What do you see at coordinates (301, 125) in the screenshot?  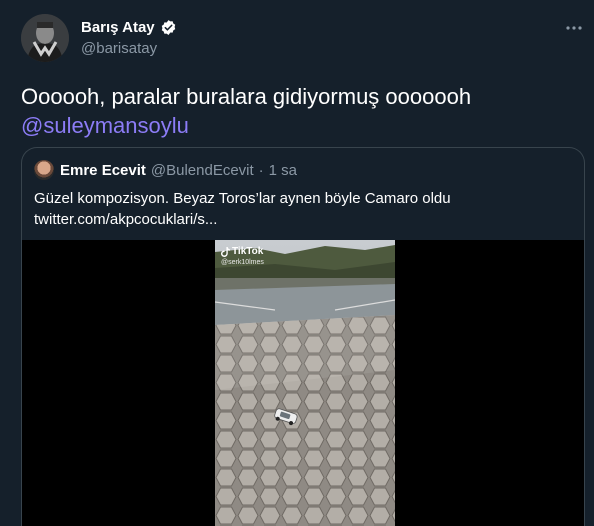 I see `mention-link: @suleymansoylu` at bounding box center [301, 125].